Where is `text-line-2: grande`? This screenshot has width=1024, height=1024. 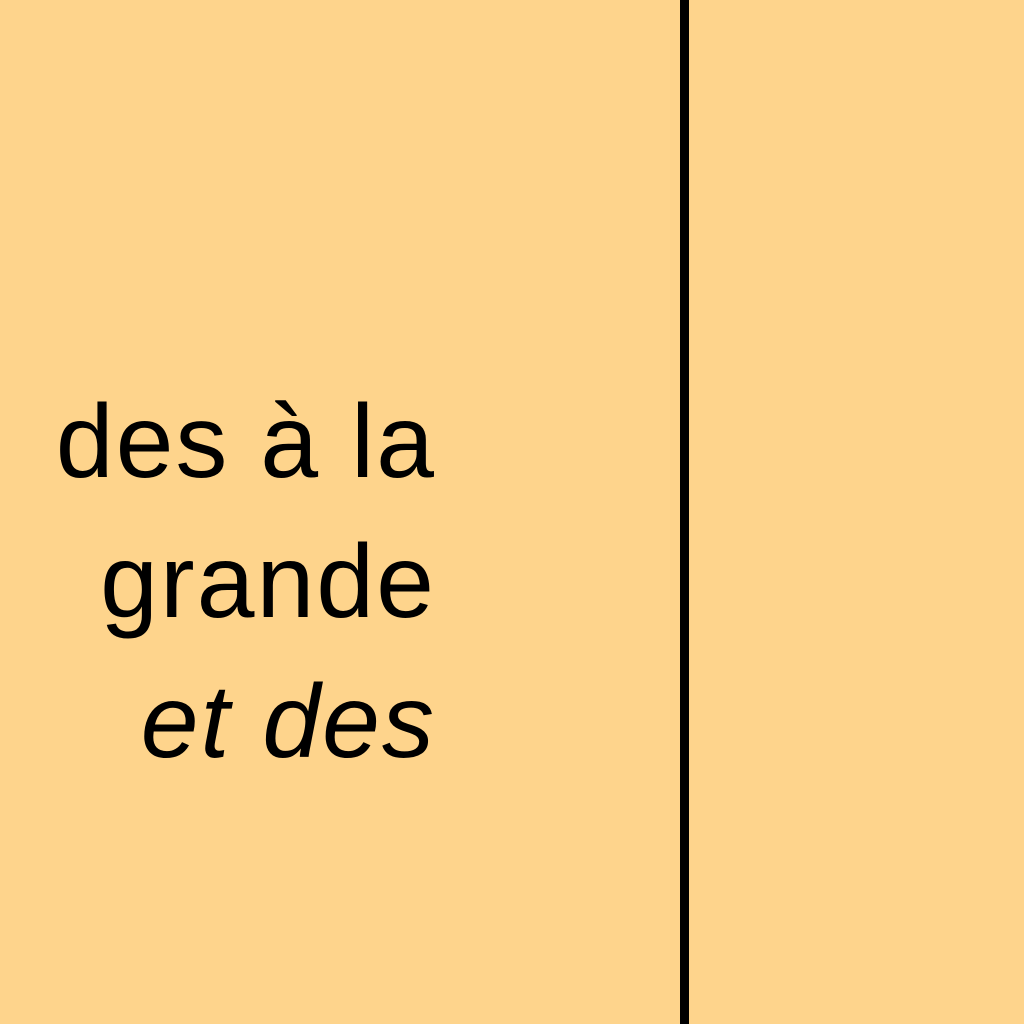 text-line-2: grande is located at coordinates (268, 582).